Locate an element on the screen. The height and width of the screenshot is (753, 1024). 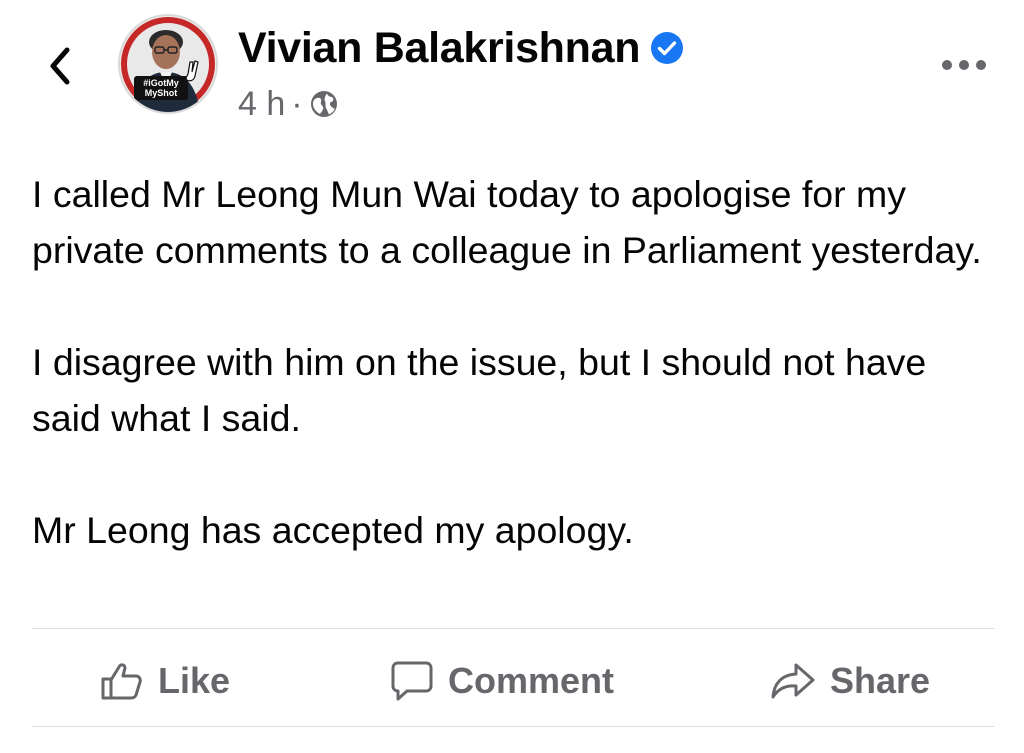
like-label: Like is located at coordinates (194, 680).